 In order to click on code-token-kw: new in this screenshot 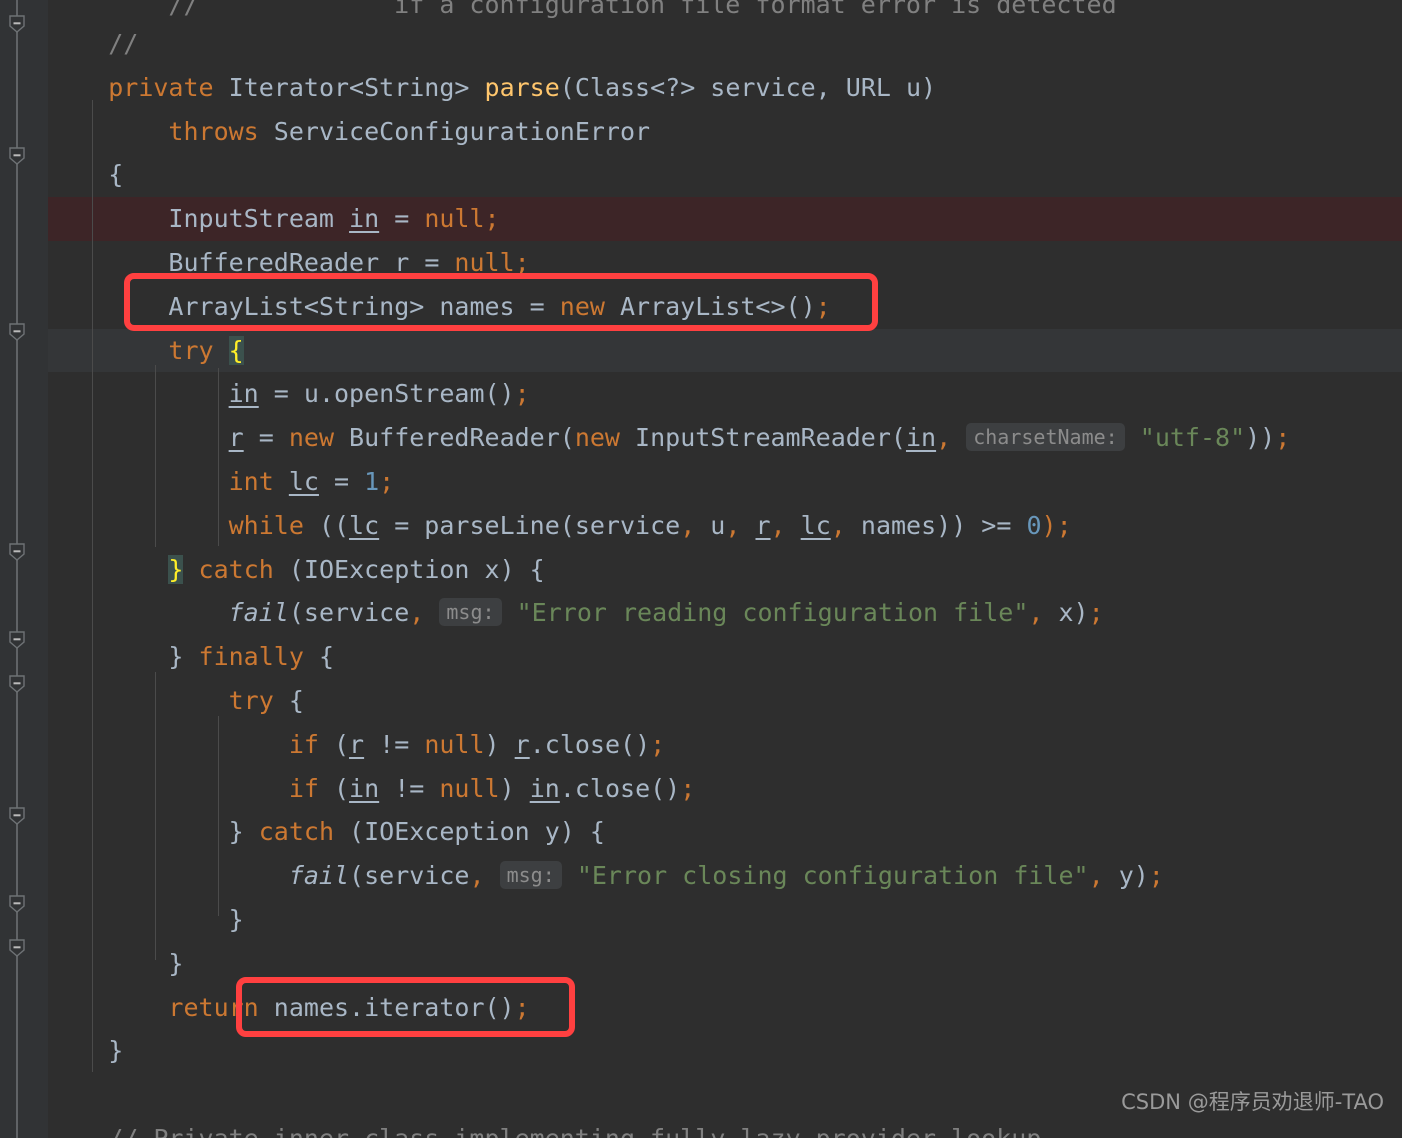, I will do `click(597, 438)`.